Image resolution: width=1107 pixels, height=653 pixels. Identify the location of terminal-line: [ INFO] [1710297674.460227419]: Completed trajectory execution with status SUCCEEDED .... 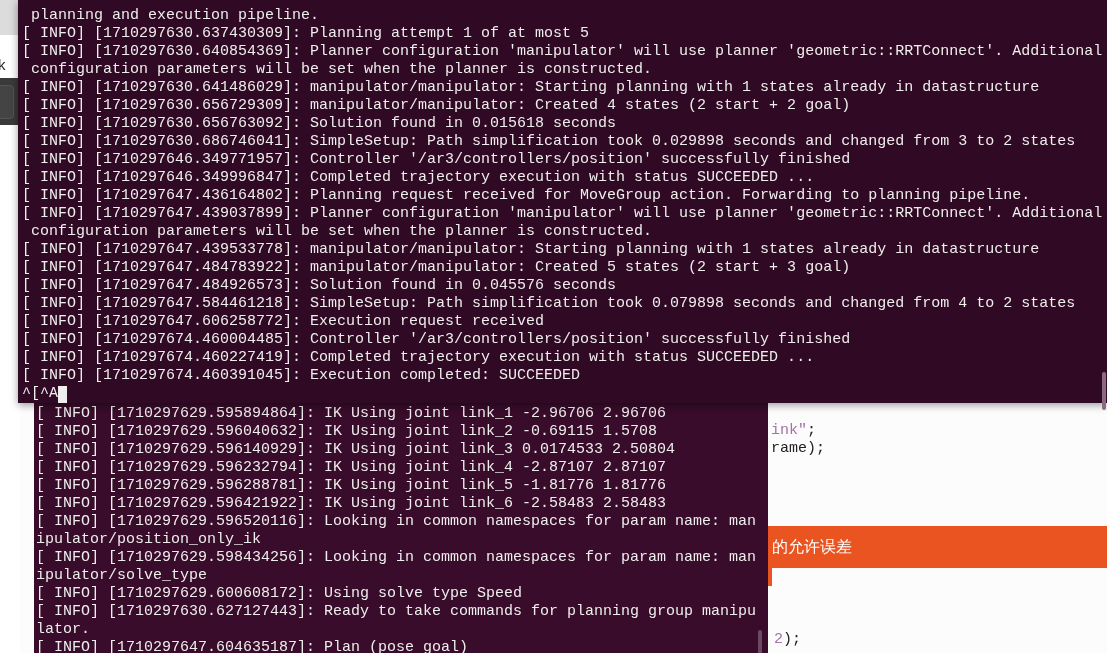
(419, 358).